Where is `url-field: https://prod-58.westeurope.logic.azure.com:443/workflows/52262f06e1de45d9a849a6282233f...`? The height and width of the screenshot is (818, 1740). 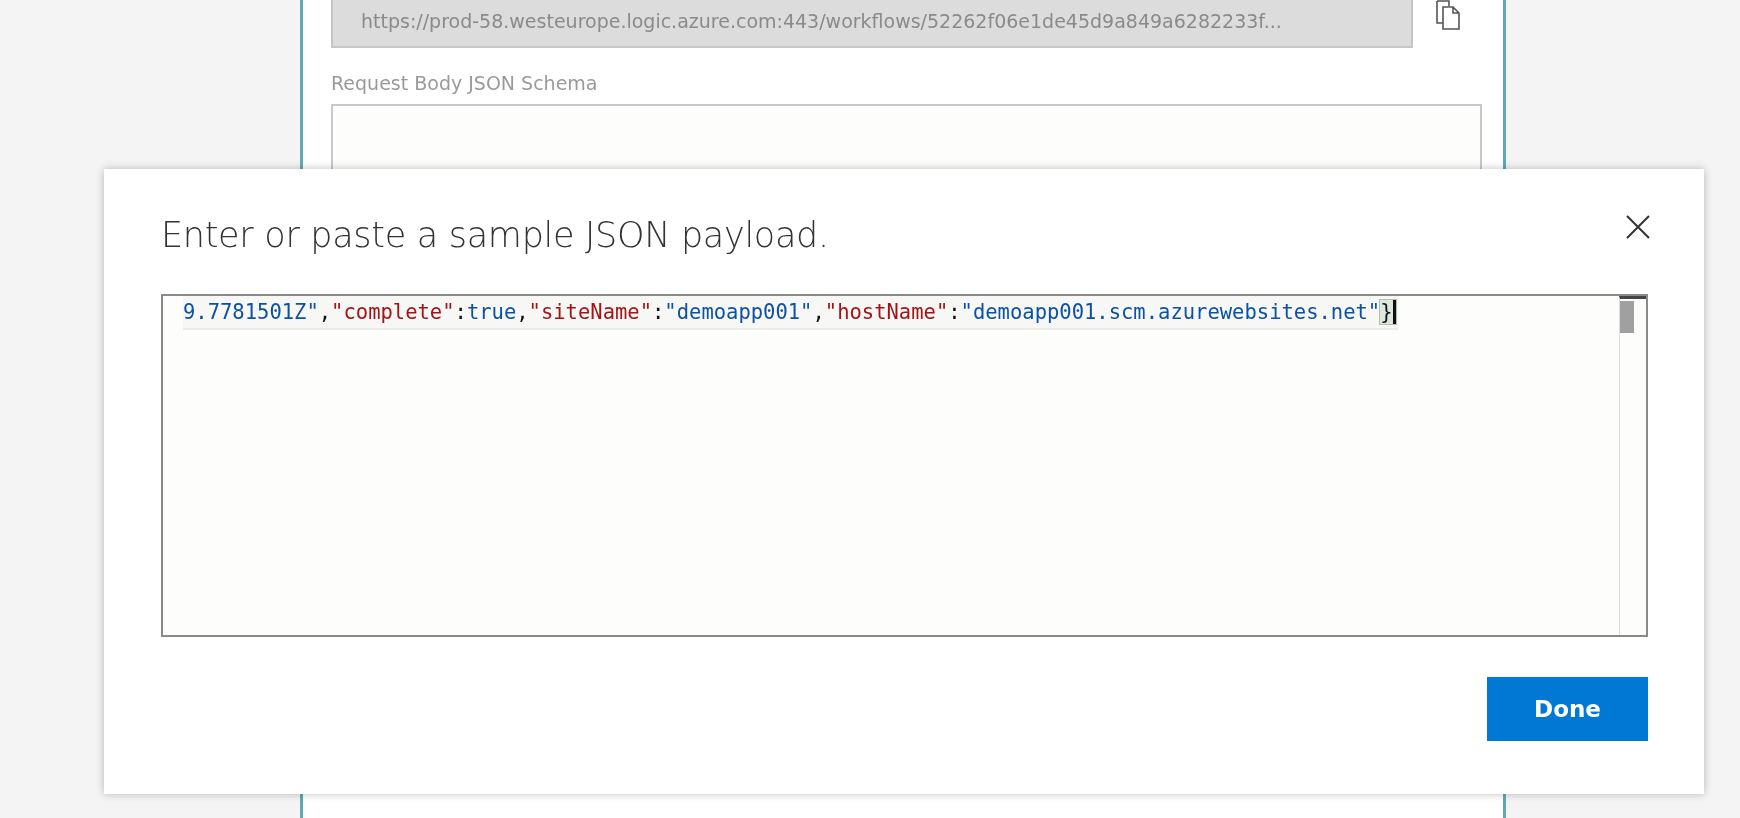 url-field: https://prod-58.westeurope.logic.azure.com:443/workflows/52262f06e1de45d9a849a6282233f... is located at coordinates (872, 24).